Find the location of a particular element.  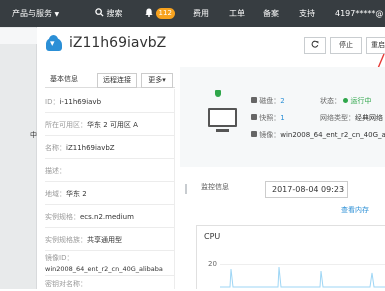

status-dot-icon is located at coordinates (346, 100).